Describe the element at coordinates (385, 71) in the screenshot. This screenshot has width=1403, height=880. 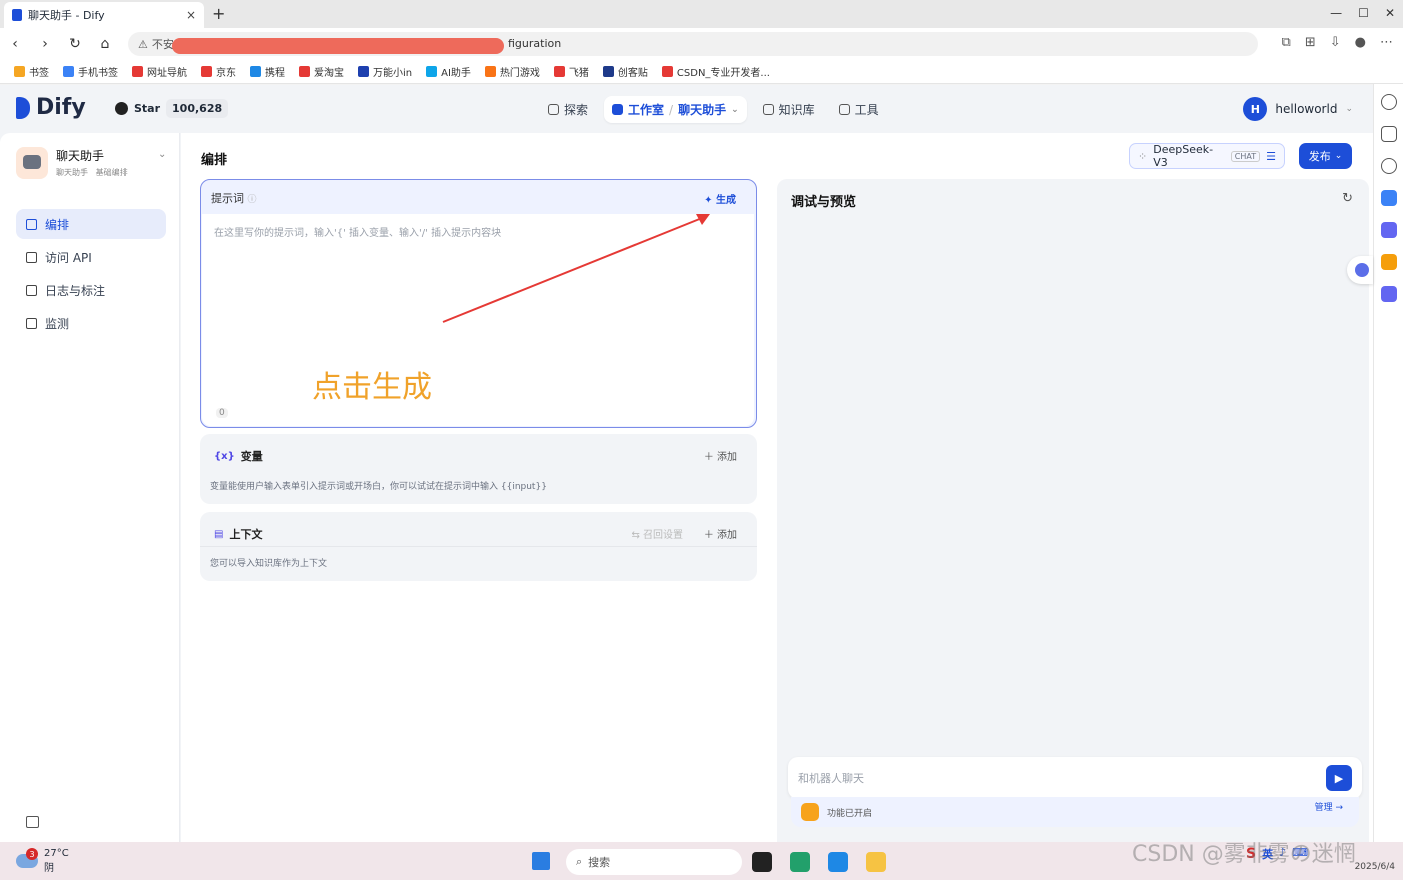
I see `bookmark-item: 万能小in` at that location.